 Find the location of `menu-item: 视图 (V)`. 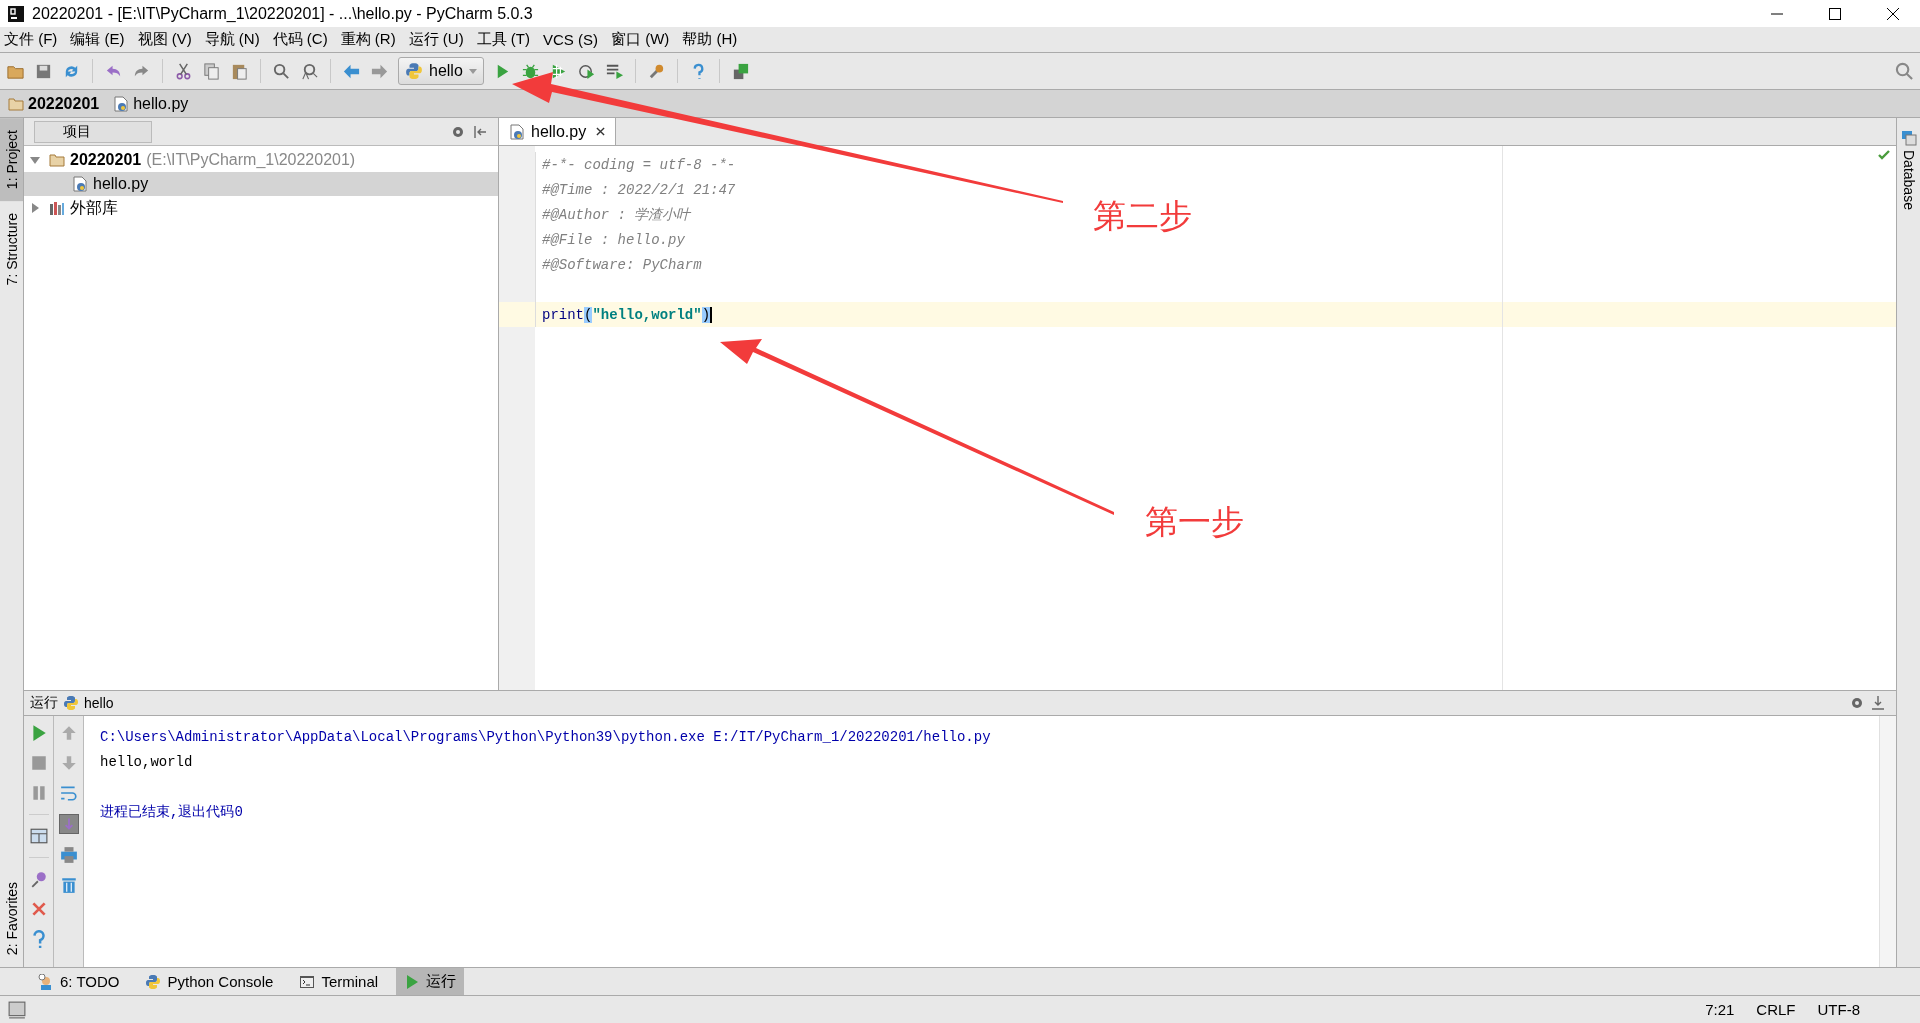

menu-item: 视图 (V) is located at coordinates (164, 39).